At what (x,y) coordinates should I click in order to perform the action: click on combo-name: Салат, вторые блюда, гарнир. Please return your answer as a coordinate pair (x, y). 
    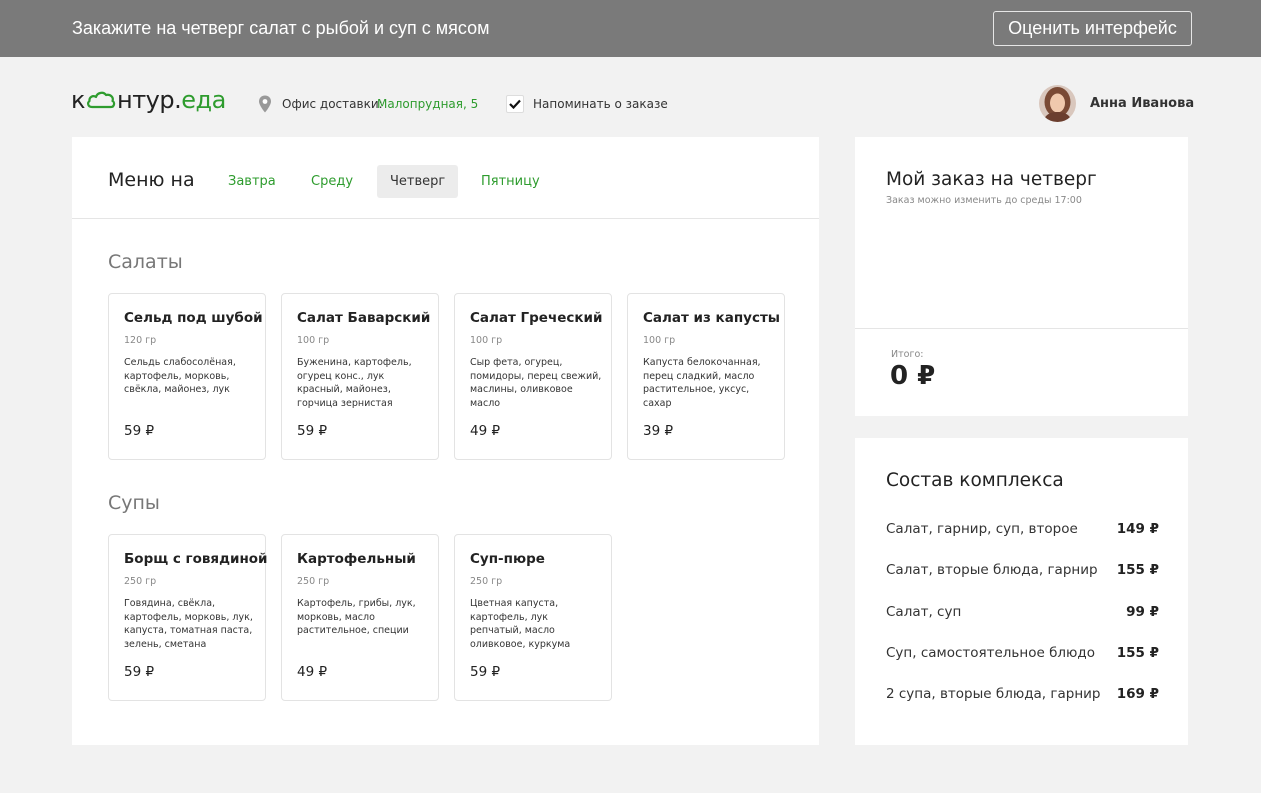
    Looking at the image, I should click on (992, 570).